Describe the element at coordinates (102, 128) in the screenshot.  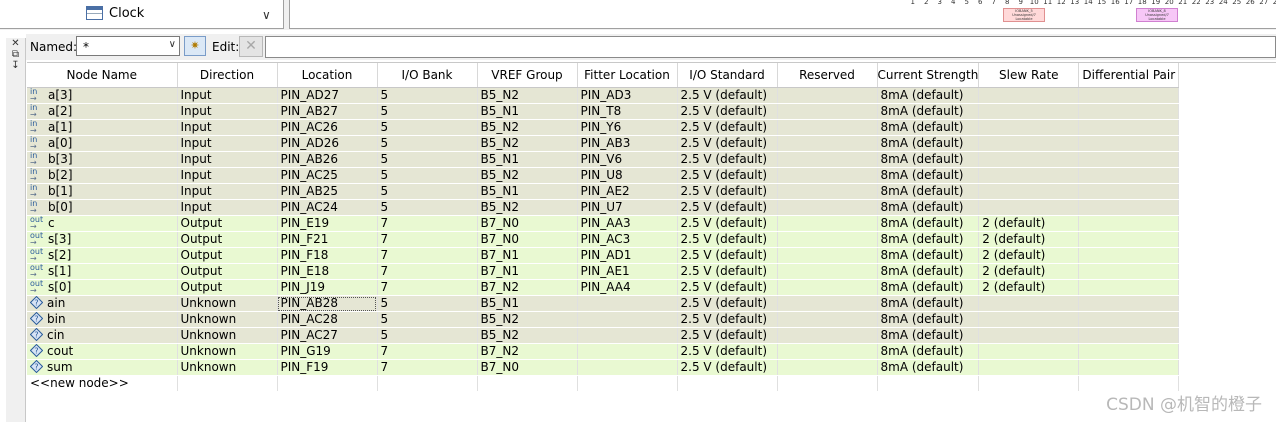
I see `cell-name: in→a[1]` at that location.